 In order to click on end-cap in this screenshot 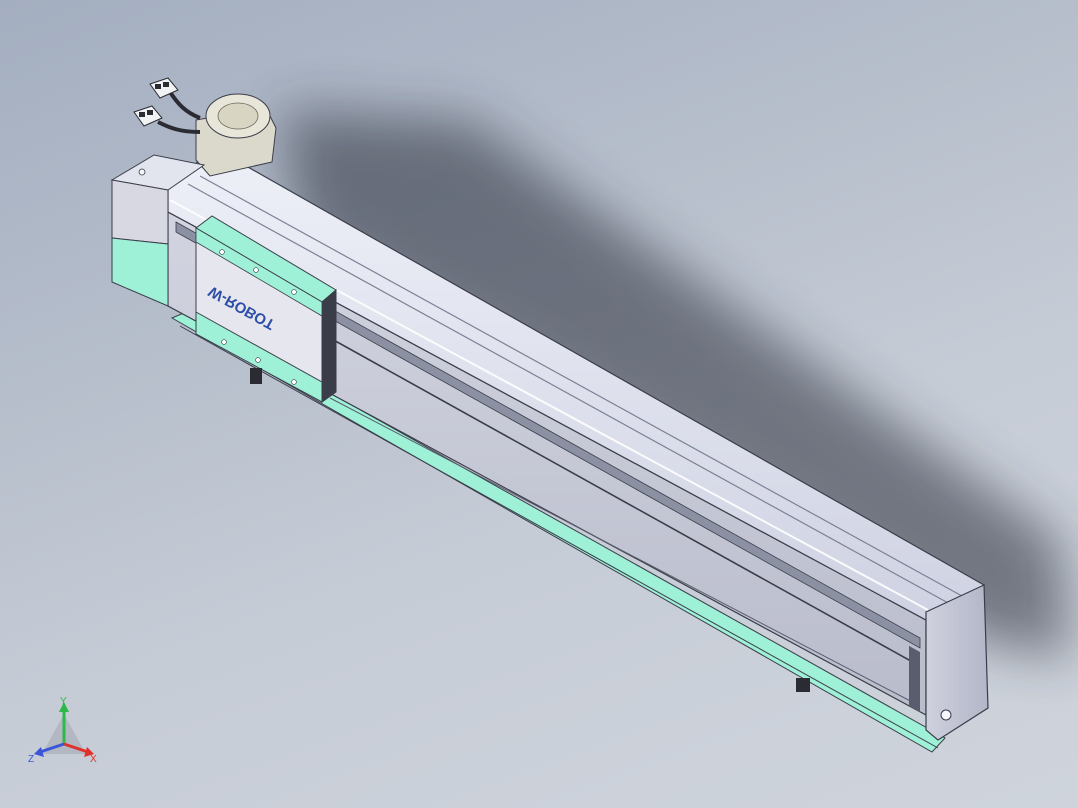, I will do `click(957, 662)`.